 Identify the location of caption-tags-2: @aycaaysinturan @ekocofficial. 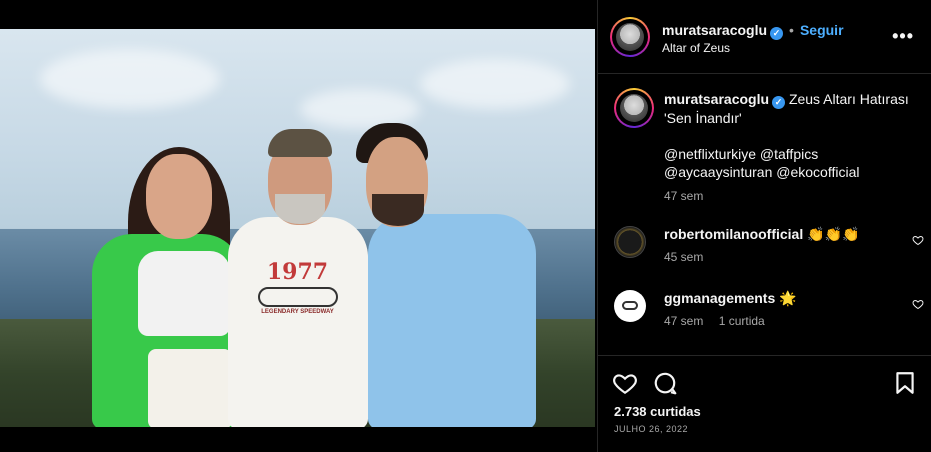
(794, 172).